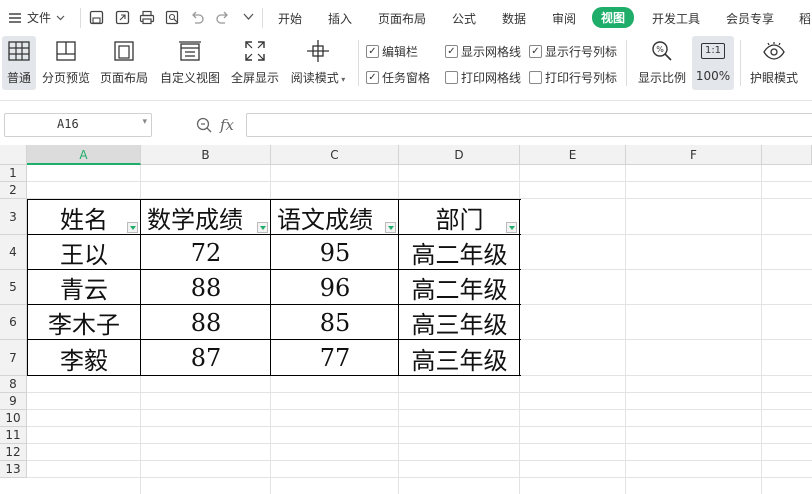 The height and width of the screenshot is (494, 812). I want to click on full-screen-button: 全屏显示, so click(255, 63).